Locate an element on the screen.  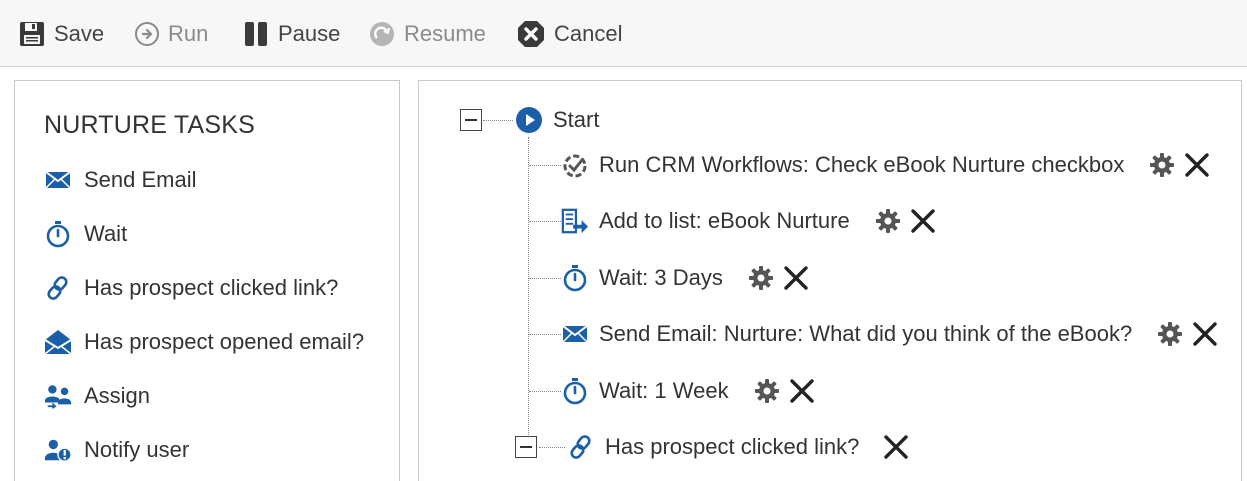
step-label: Wait: 3 Days is located at coordinates (661, 277).